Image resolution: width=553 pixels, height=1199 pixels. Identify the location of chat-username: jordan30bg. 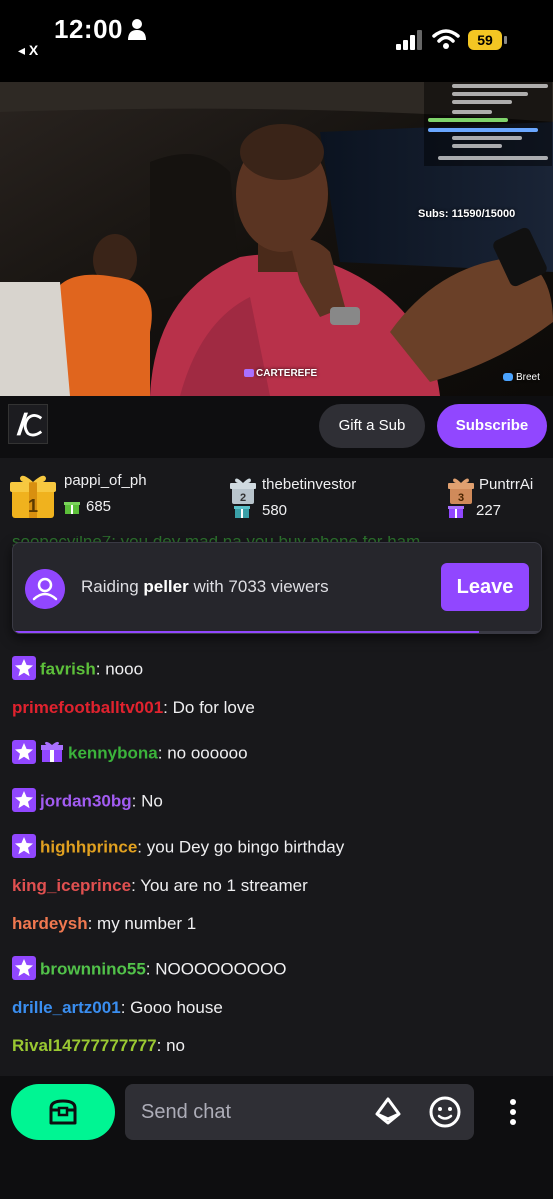
(86, 800).